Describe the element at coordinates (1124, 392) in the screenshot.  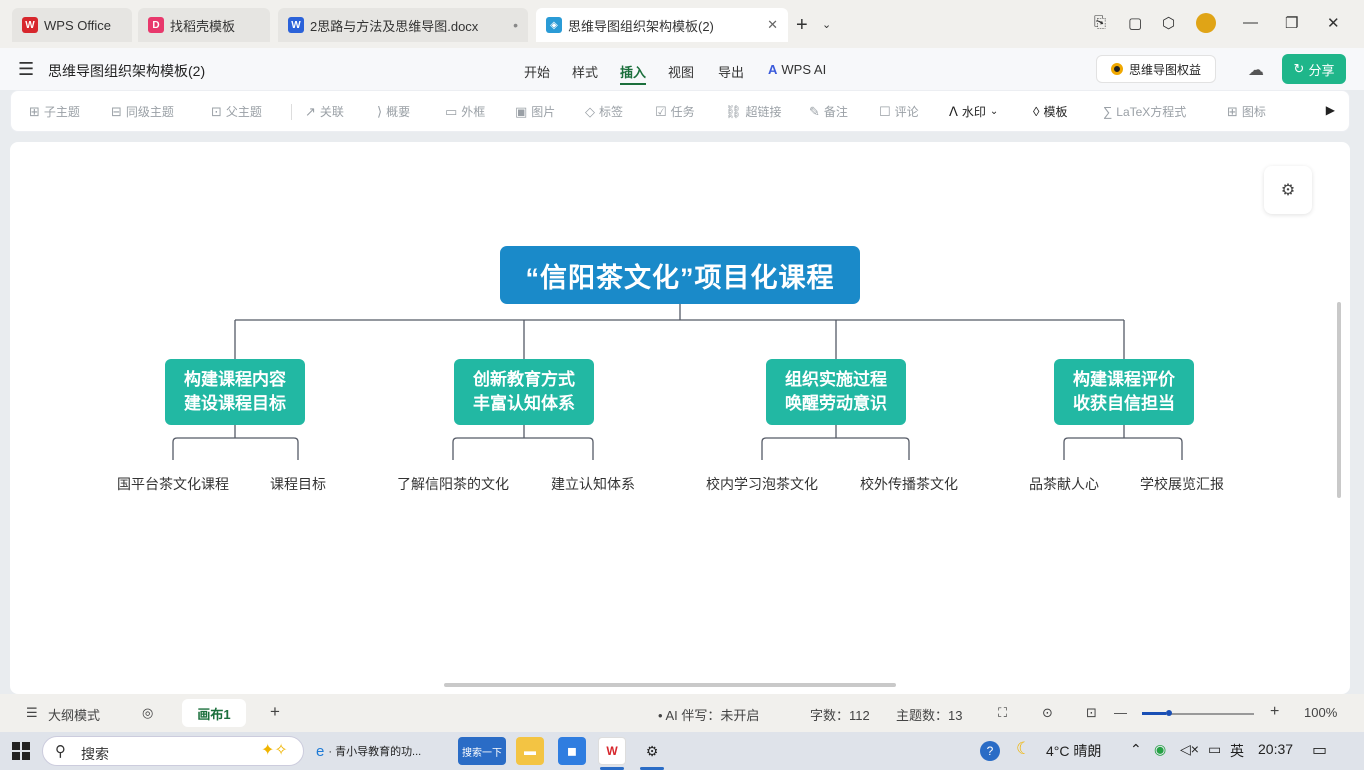
I see `branch-topic: 构建课程评价 收获自信担当` at that location.